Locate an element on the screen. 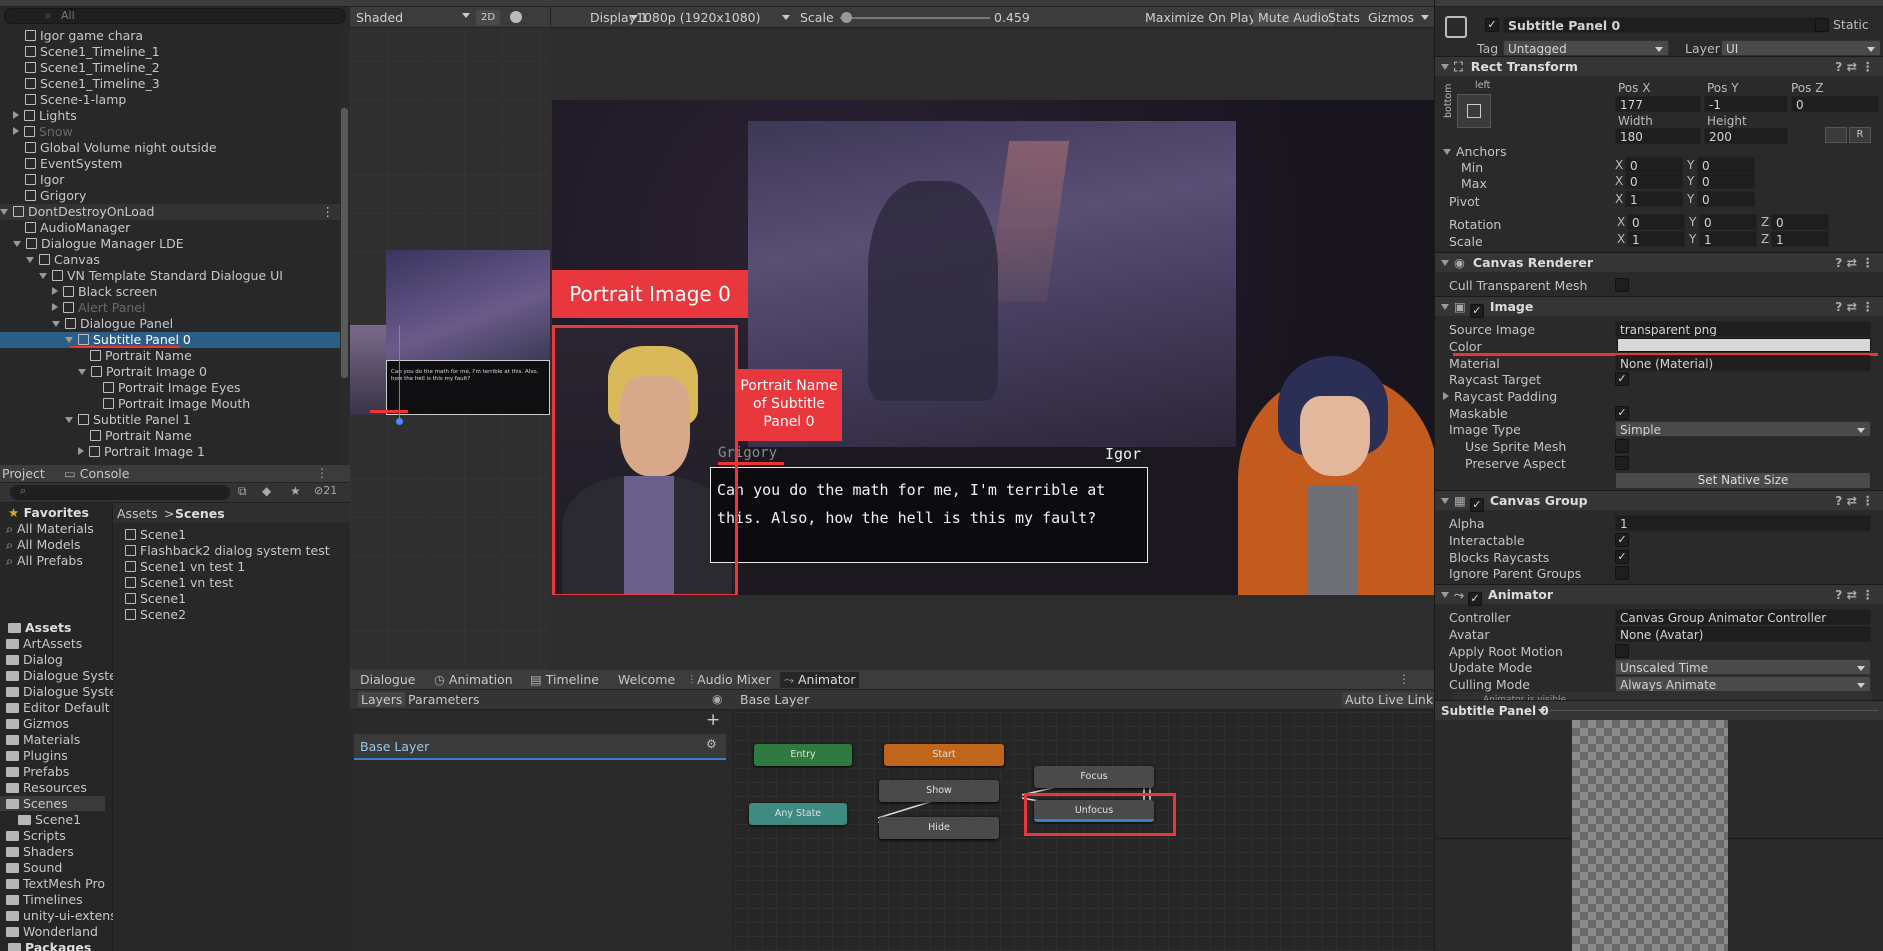  lock-icon: ⋮ is located at coordinates (322, 473).